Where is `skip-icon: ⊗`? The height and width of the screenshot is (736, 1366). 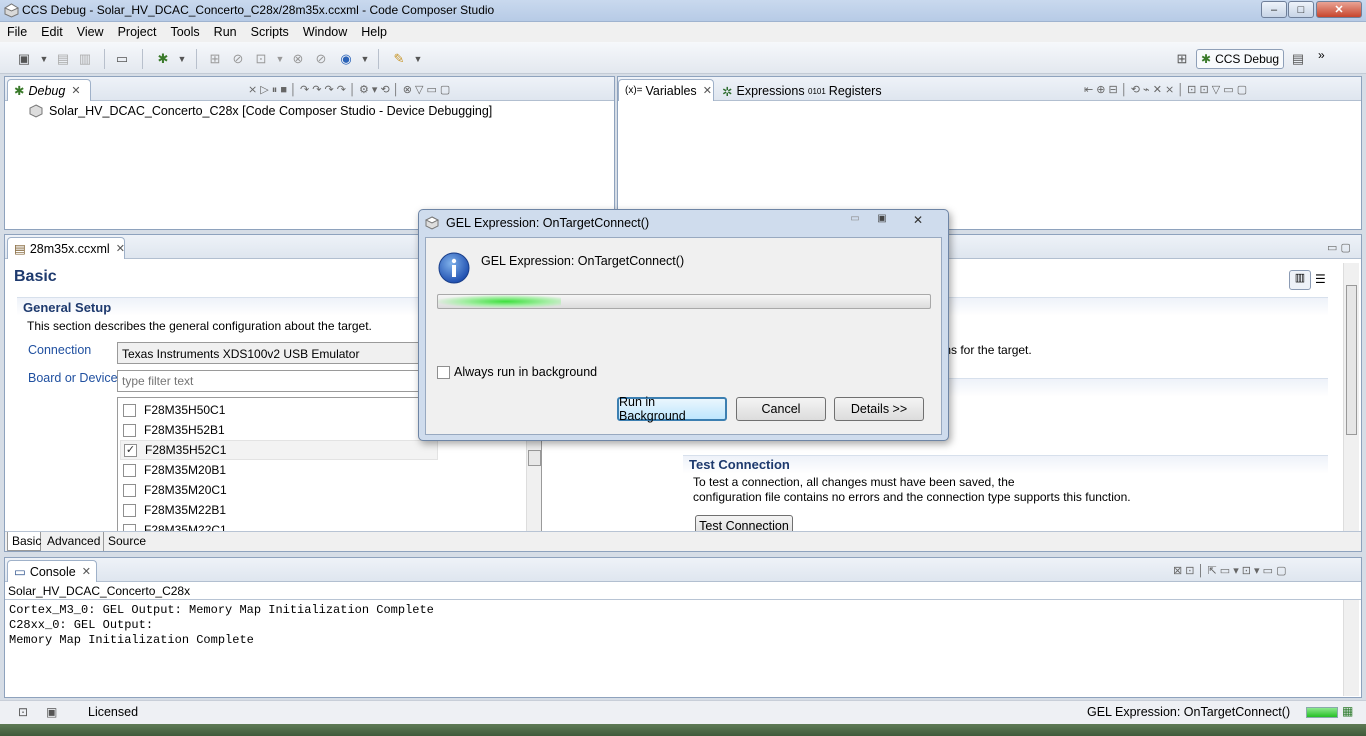
skip-icon: ⊗ is located at coordinates (298, 59).